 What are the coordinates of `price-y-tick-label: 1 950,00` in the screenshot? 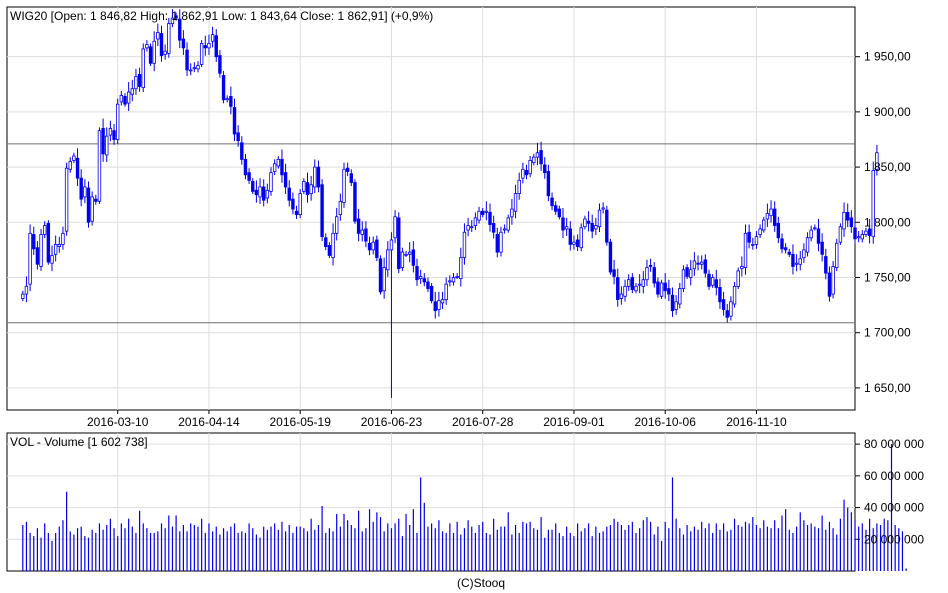 It's located at (887, 57).